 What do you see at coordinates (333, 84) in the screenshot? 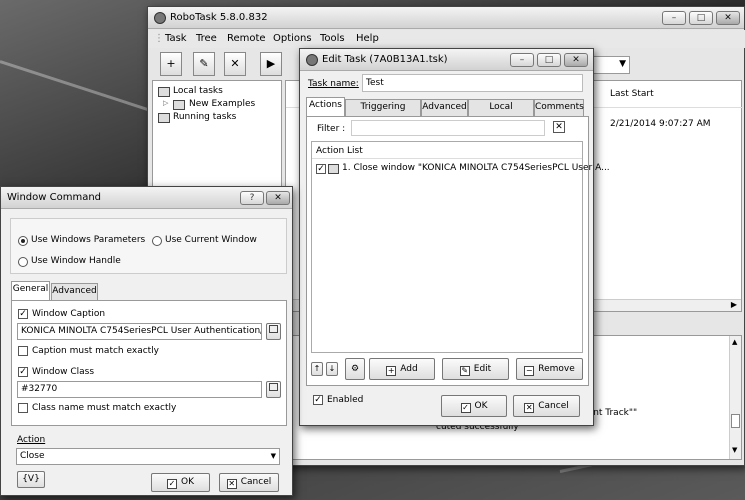
I see `task-name-label: Task name:` at bounding box center [333, 84].